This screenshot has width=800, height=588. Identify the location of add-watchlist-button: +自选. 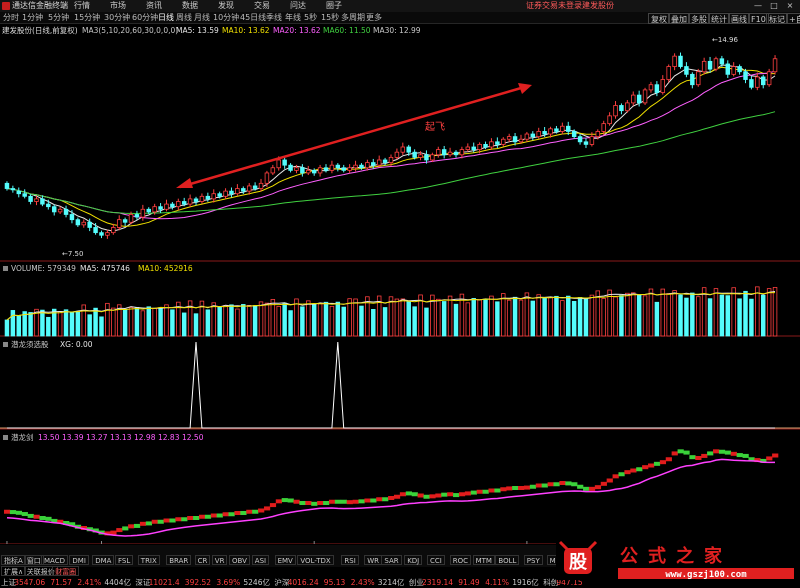
(793, 18).